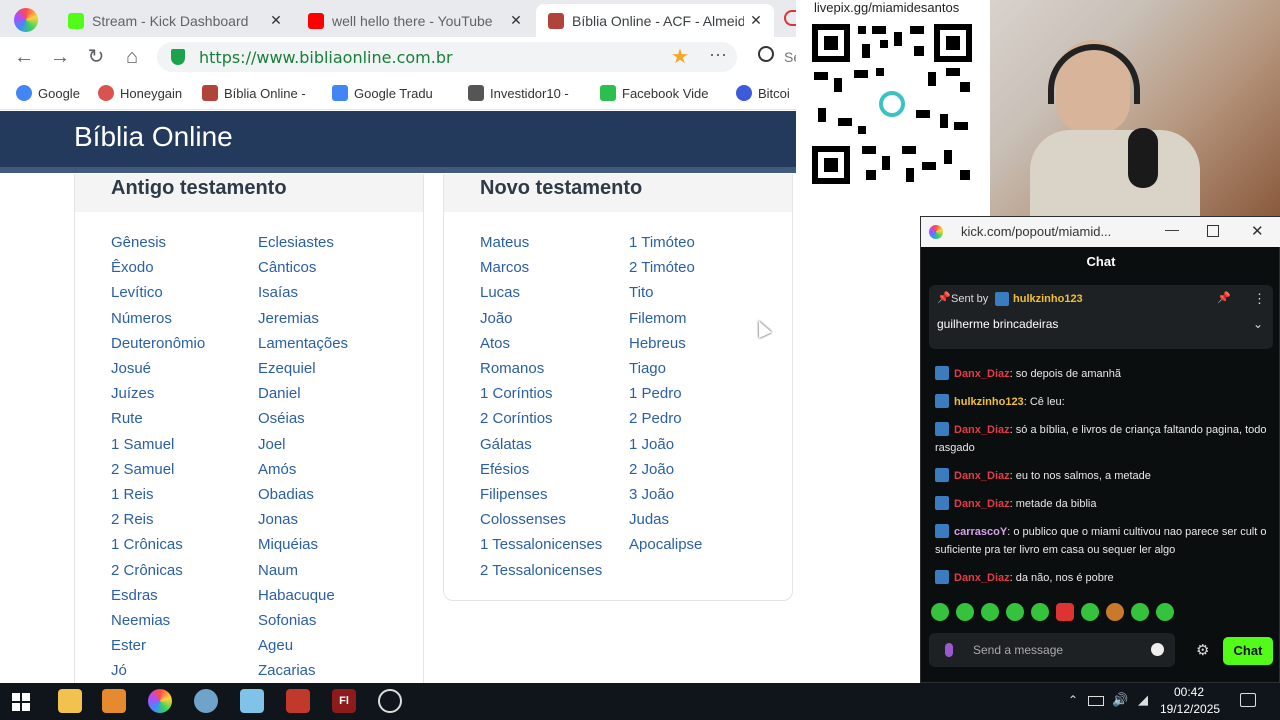 The height and width of the screenshot is (720, 1280). What do you see at coordinates (657, 343) in the screenshot?
I see `book-link: Hebreus` at bounding box center [657, 343].